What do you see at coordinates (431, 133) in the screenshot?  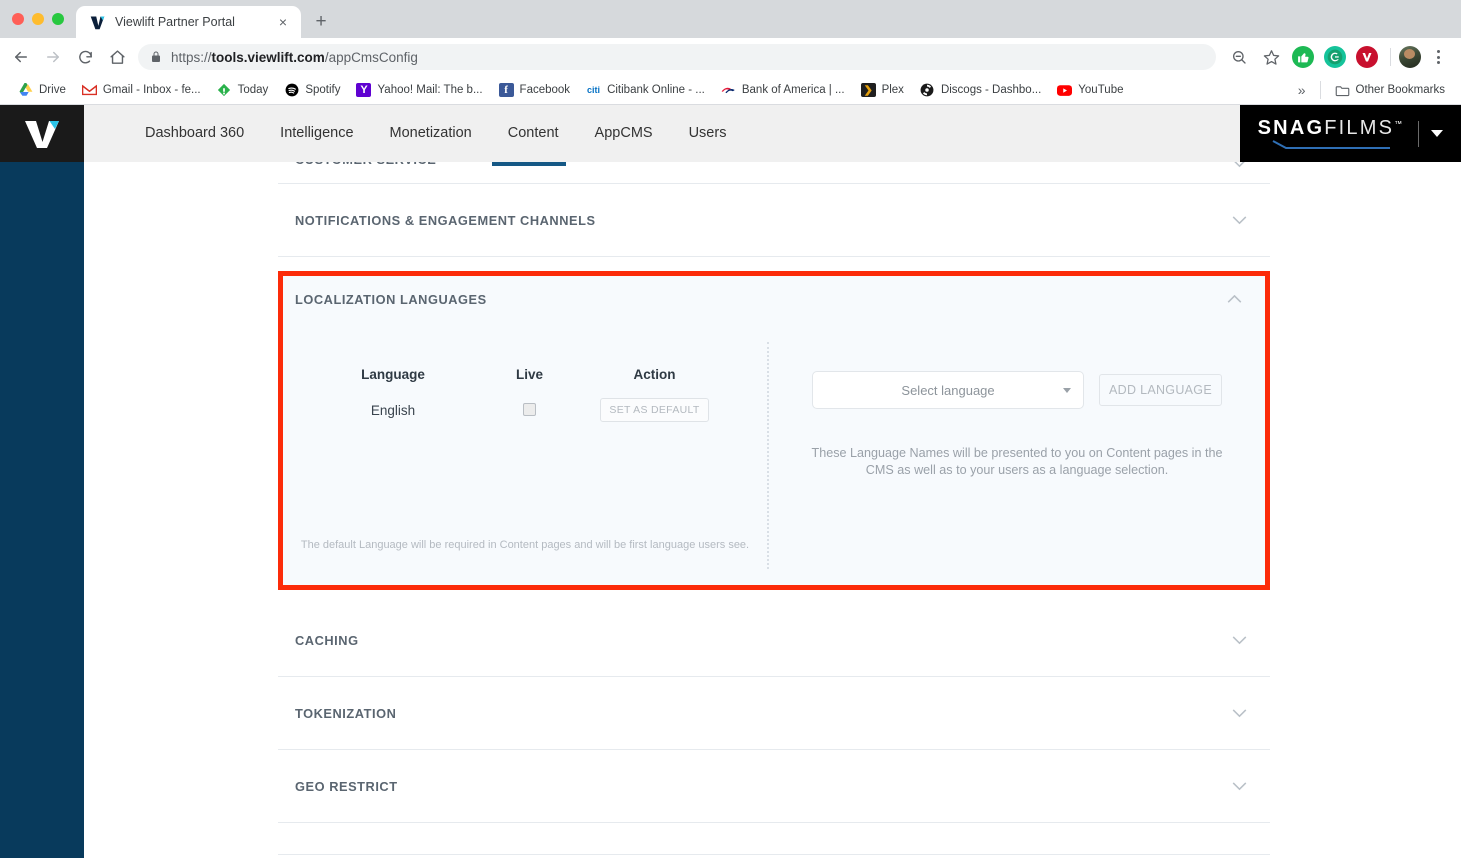 I see `nav-item-monetization: Monetization` at bounding box center [431, 133].